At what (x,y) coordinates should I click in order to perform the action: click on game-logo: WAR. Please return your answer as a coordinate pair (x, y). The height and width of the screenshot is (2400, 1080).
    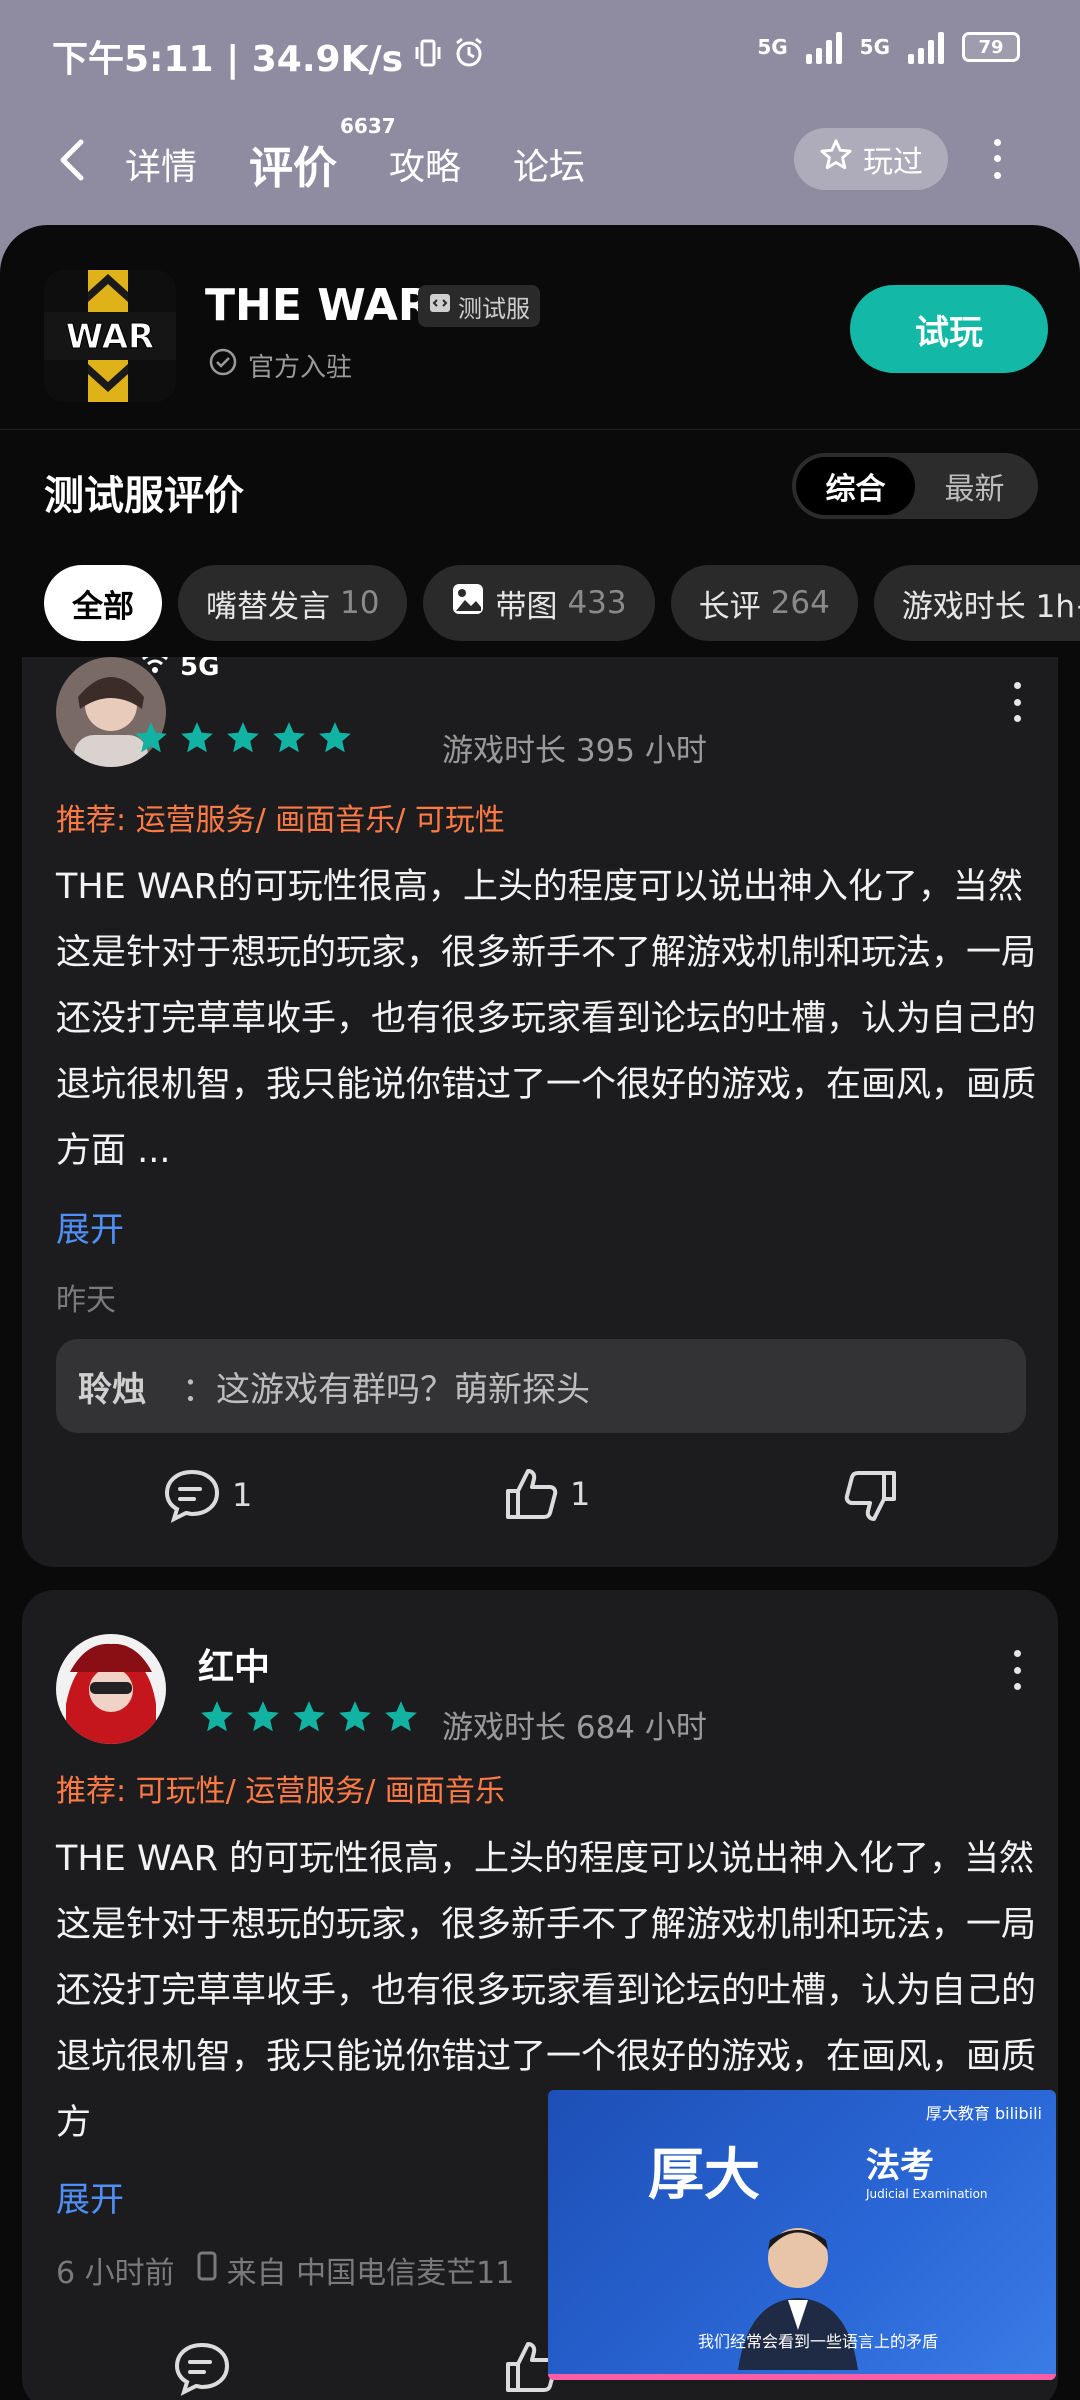
    Looking at the image, I should click on (110, 336).